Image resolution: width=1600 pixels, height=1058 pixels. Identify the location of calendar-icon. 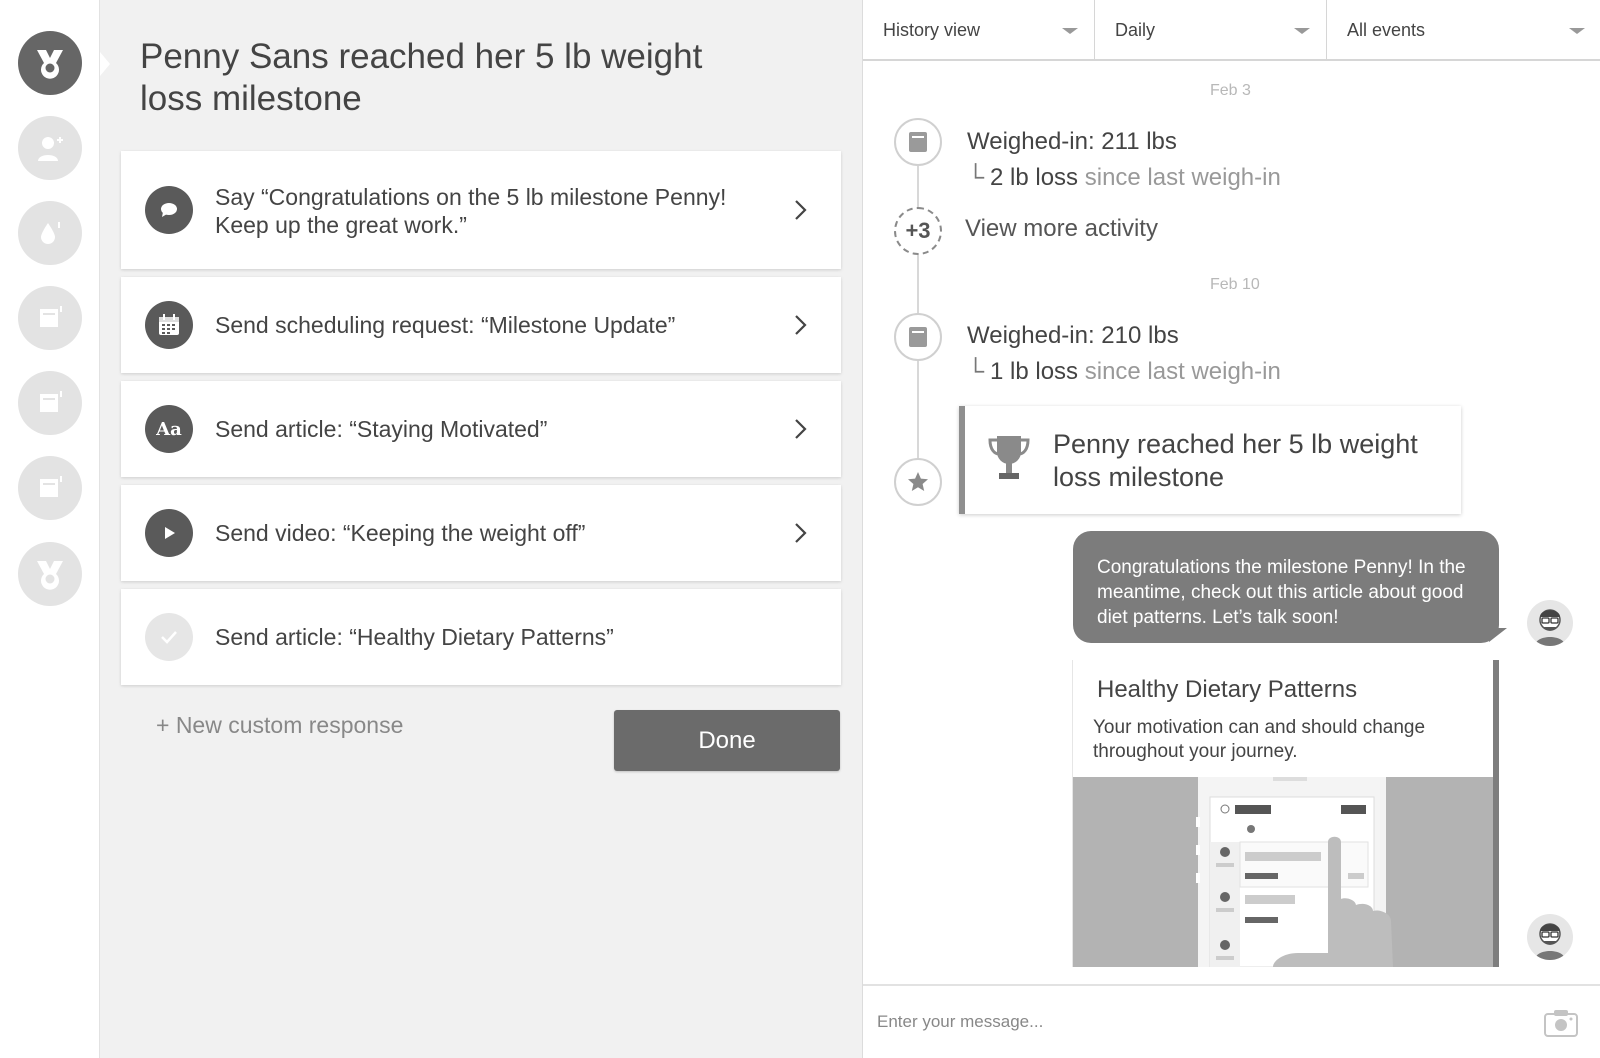
(169, 325).